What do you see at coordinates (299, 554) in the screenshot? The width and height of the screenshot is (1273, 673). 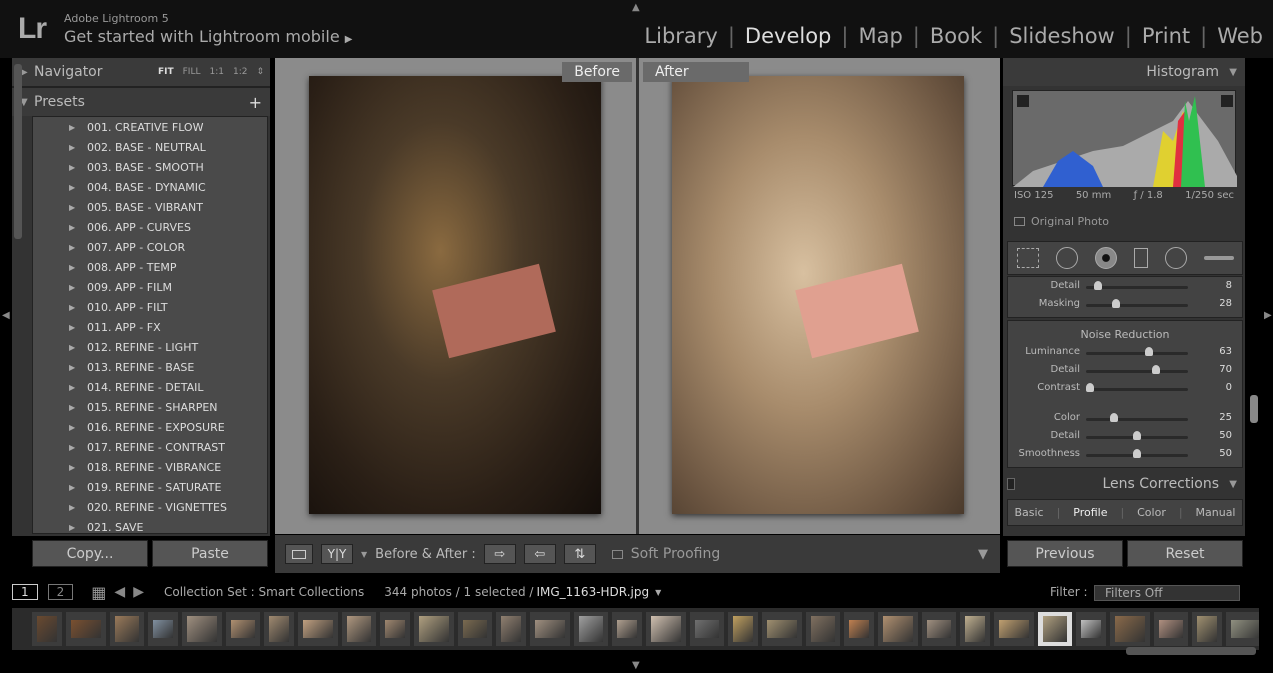 I see `loupe-view-button` at bounding box center [299, 554].